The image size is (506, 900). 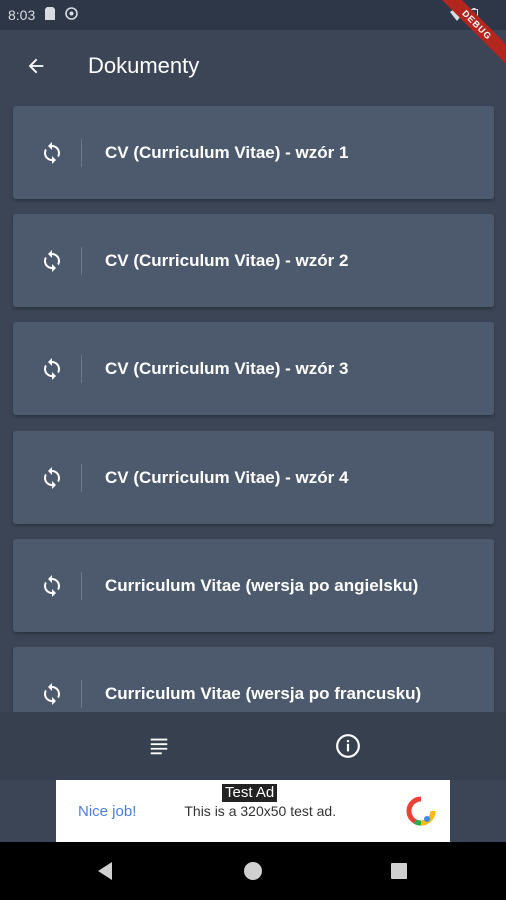 I want to click on list-button, so click(x=159, y=746).